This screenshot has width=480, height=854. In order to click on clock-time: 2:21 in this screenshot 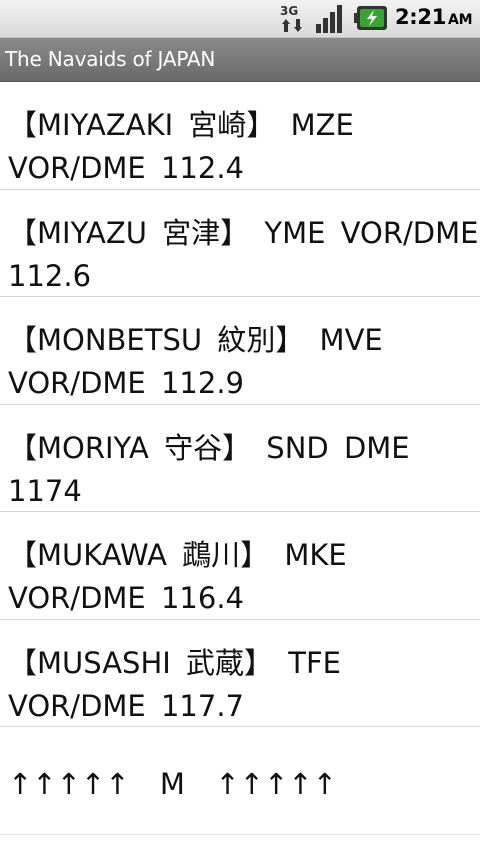, I will do `click(421, 17)`.